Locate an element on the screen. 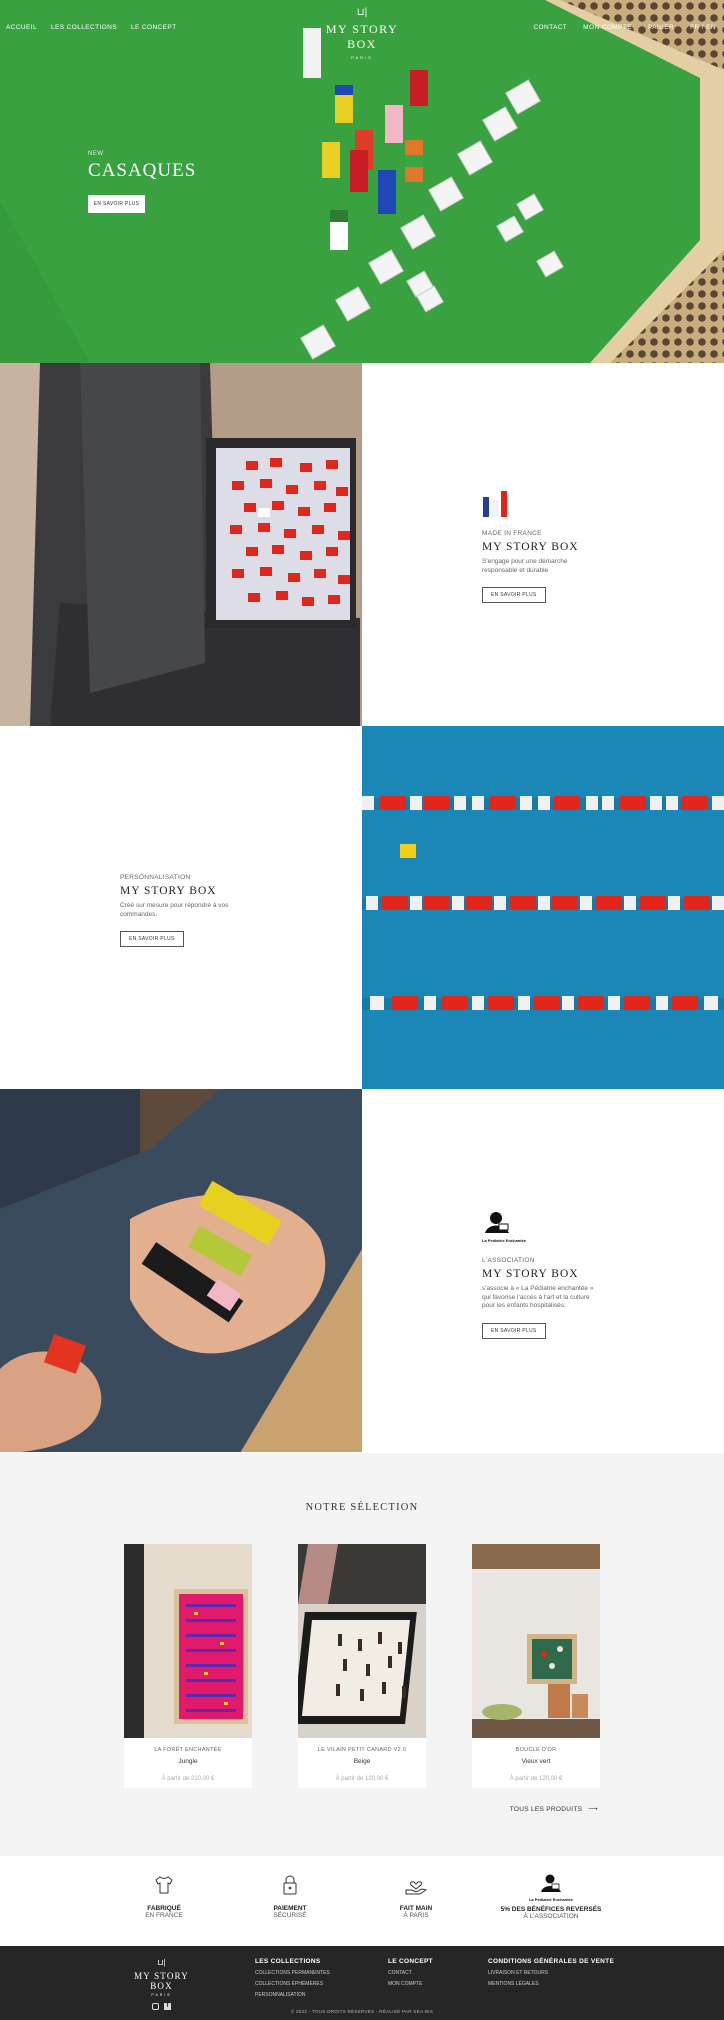 Image resolution: width=724 pixels, height=2020 pixels. footer-heading: LE CONCEPT is located at coordinates (410, 1961).